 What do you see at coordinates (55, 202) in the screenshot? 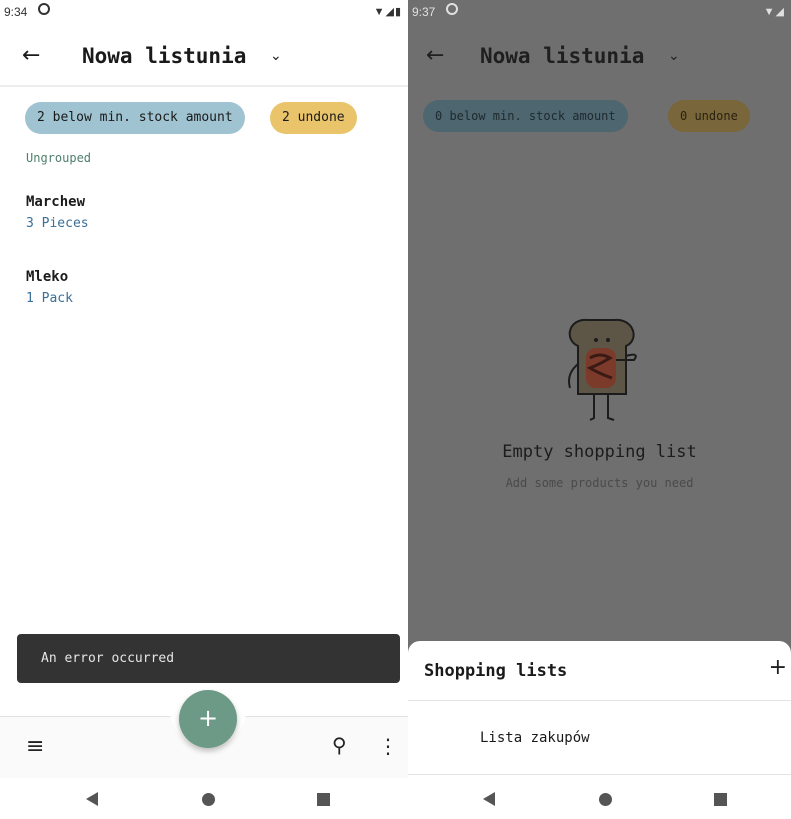
I see `item-name: Marchew` at bounding box center [55, 202].